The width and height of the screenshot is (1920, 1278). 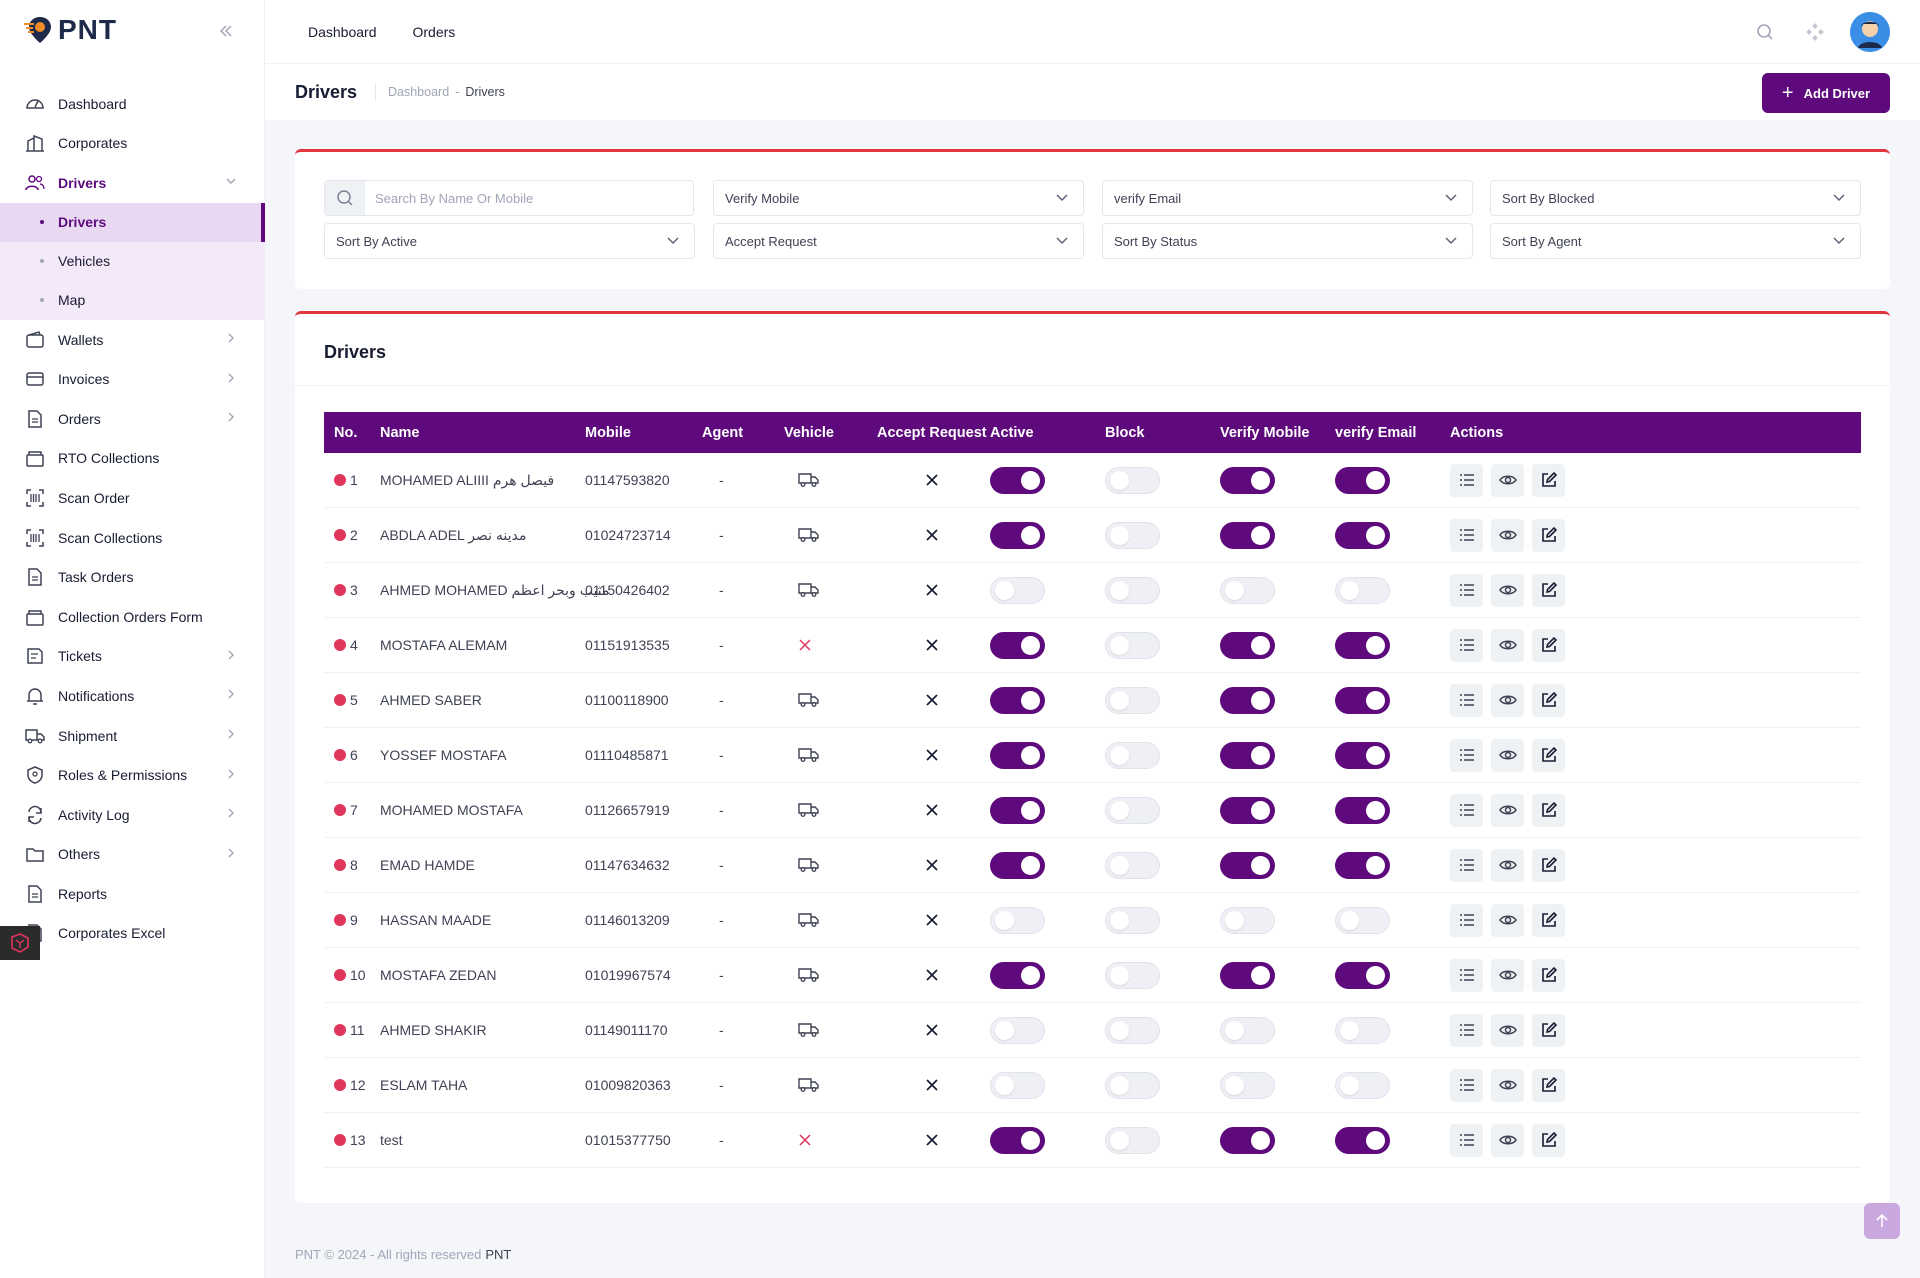 I want to click on column-header-agent: Agent, so click(x=722, y=432).